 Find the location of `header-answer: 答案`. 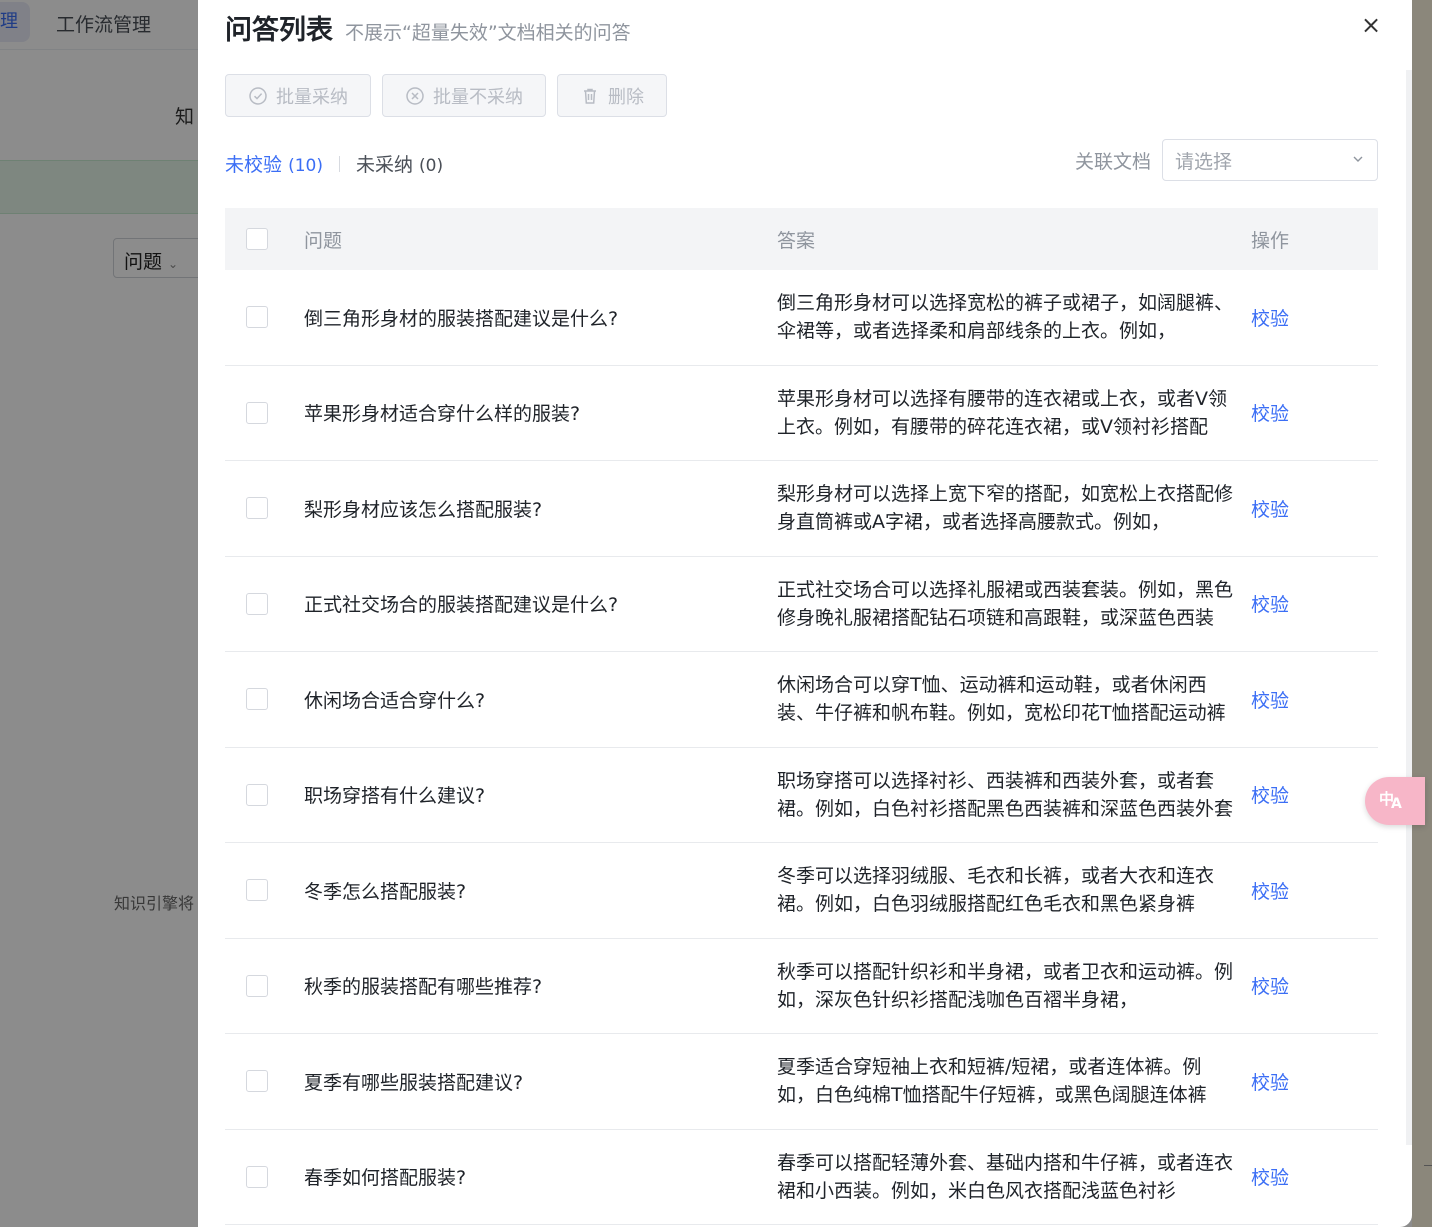

header-answer: 答案 is located at coordinates (796, 240).